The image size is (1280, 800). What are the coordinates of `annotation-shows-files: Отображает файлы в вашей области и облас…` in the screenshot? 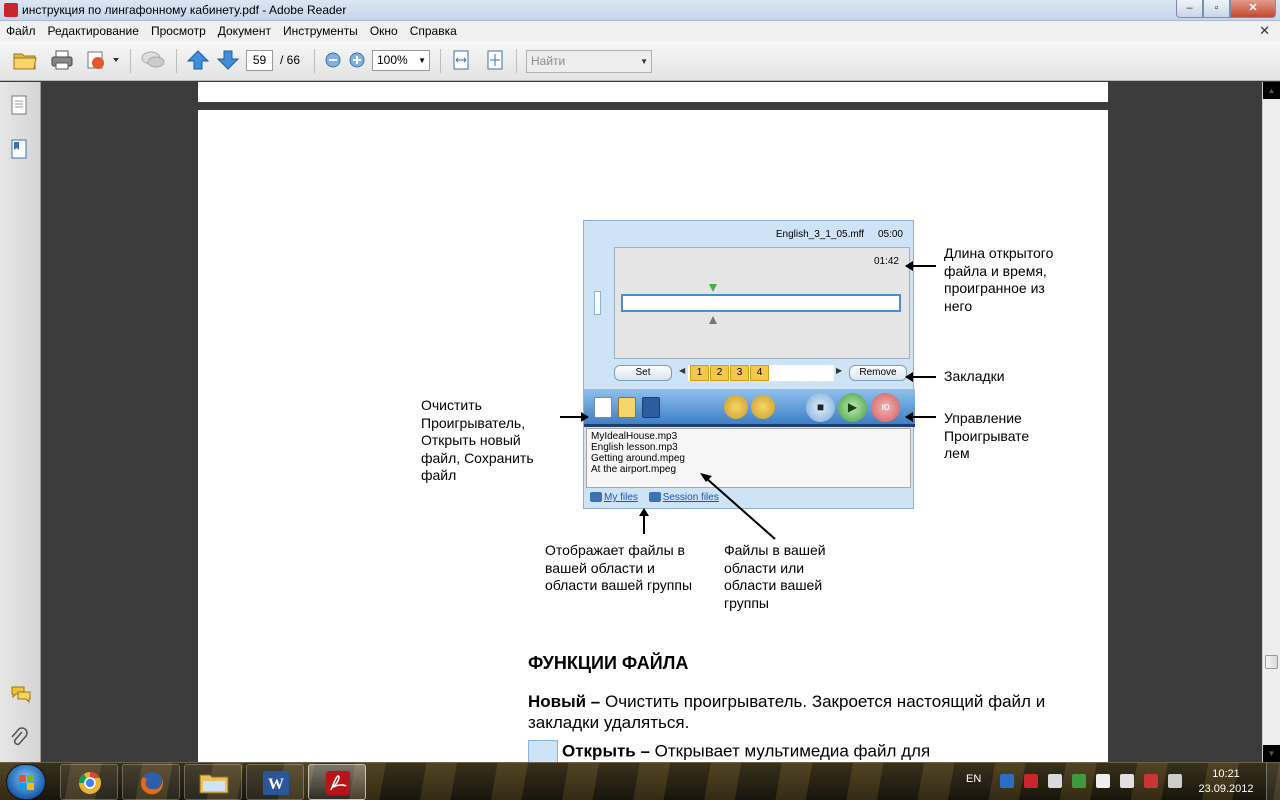 It's located at (619, 567).